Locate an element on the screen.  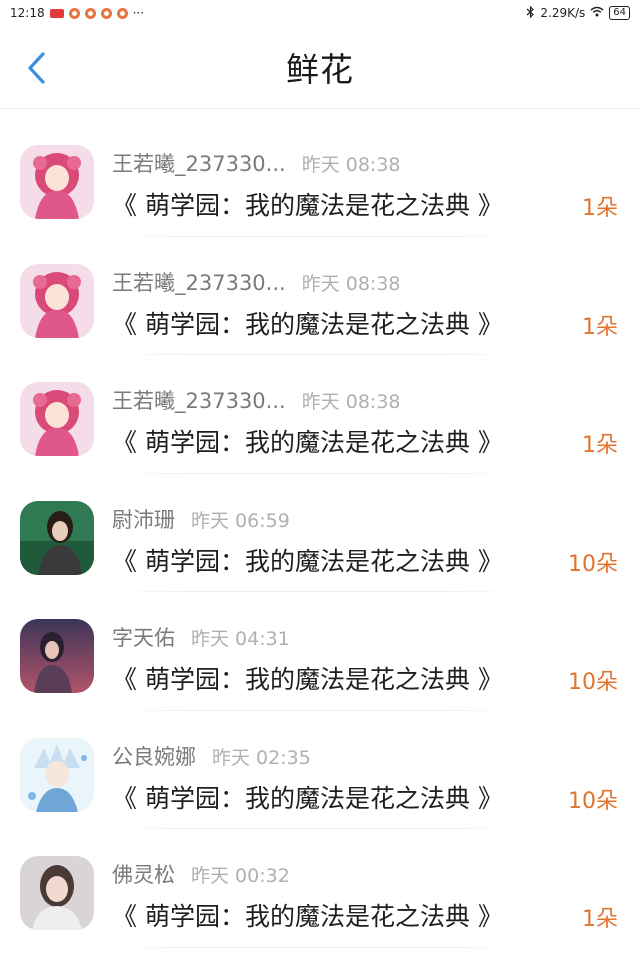
item-info: 尉沛珊 昨天 06:59 《 萌学园：我的魔法是花之法典 》 is located at coordinates (321, 541).